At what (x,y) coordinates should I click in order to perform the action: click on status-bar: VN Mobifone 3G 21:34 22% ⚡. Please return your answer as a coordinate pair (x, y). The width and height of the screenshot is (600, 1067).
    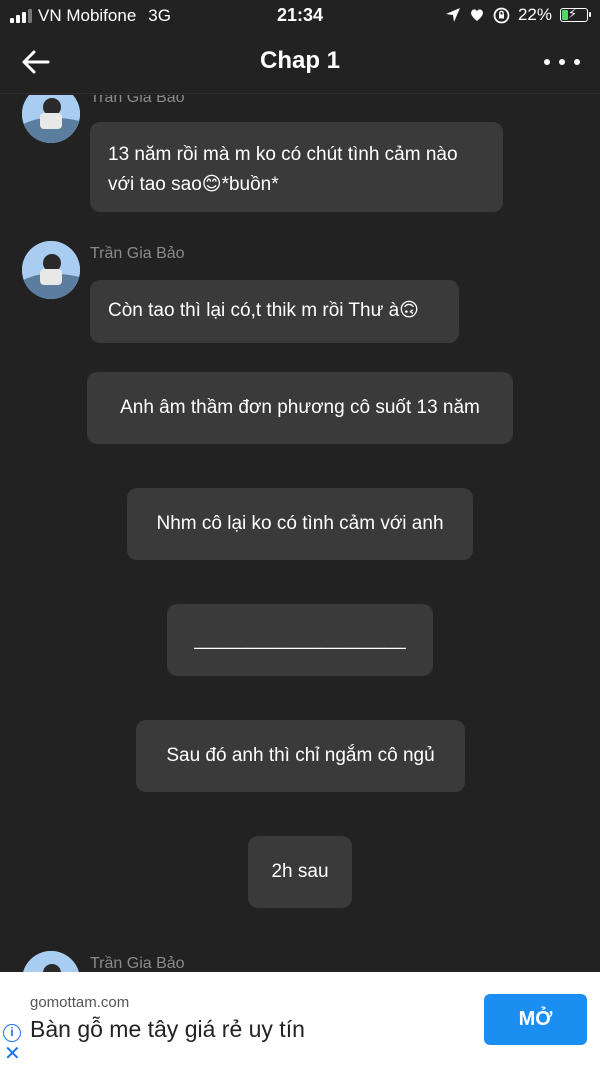
    Looking at the image, I should click on (300, 15).